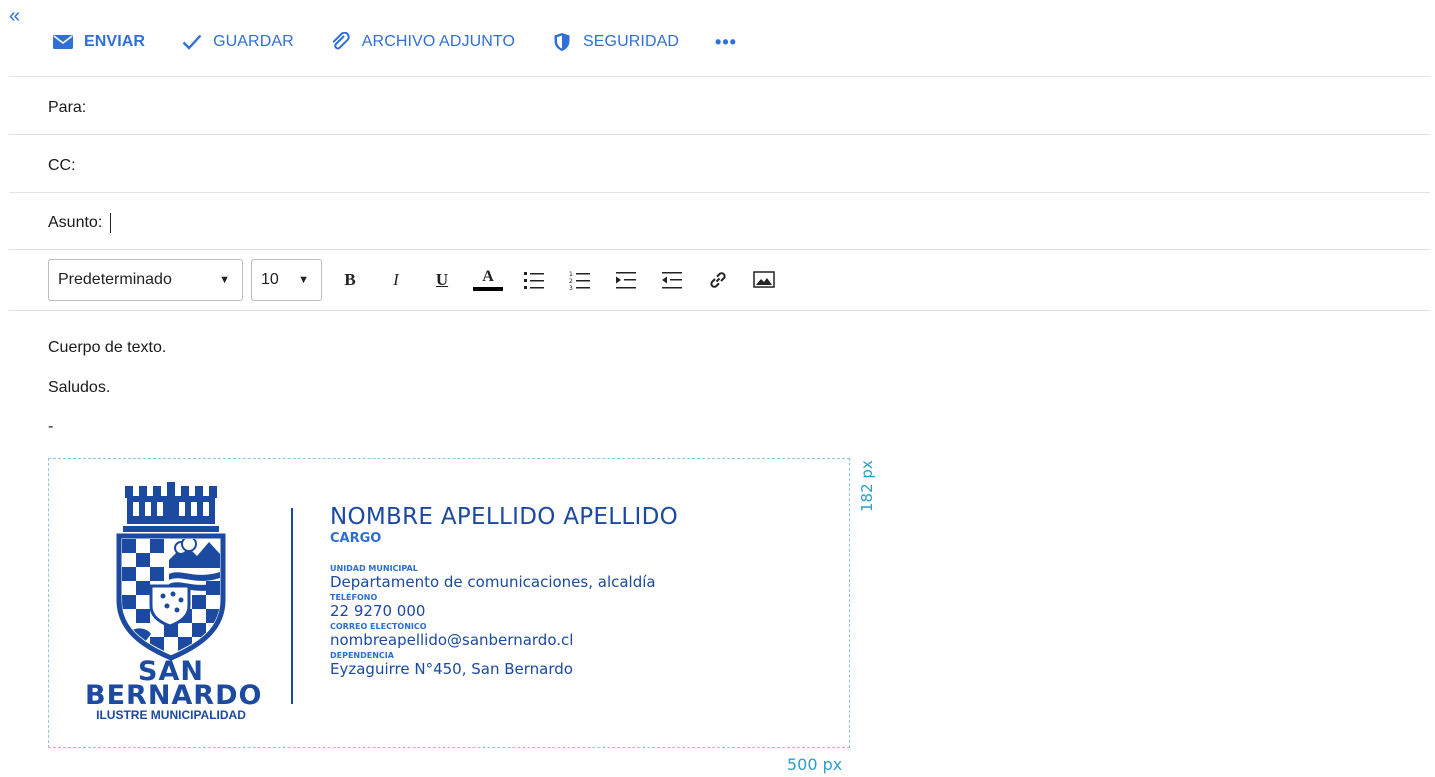 Image resolution: width=1435 pixels, height=777 pixels. I want to click on height-dimension-label: 182 px, so click(867, 486).